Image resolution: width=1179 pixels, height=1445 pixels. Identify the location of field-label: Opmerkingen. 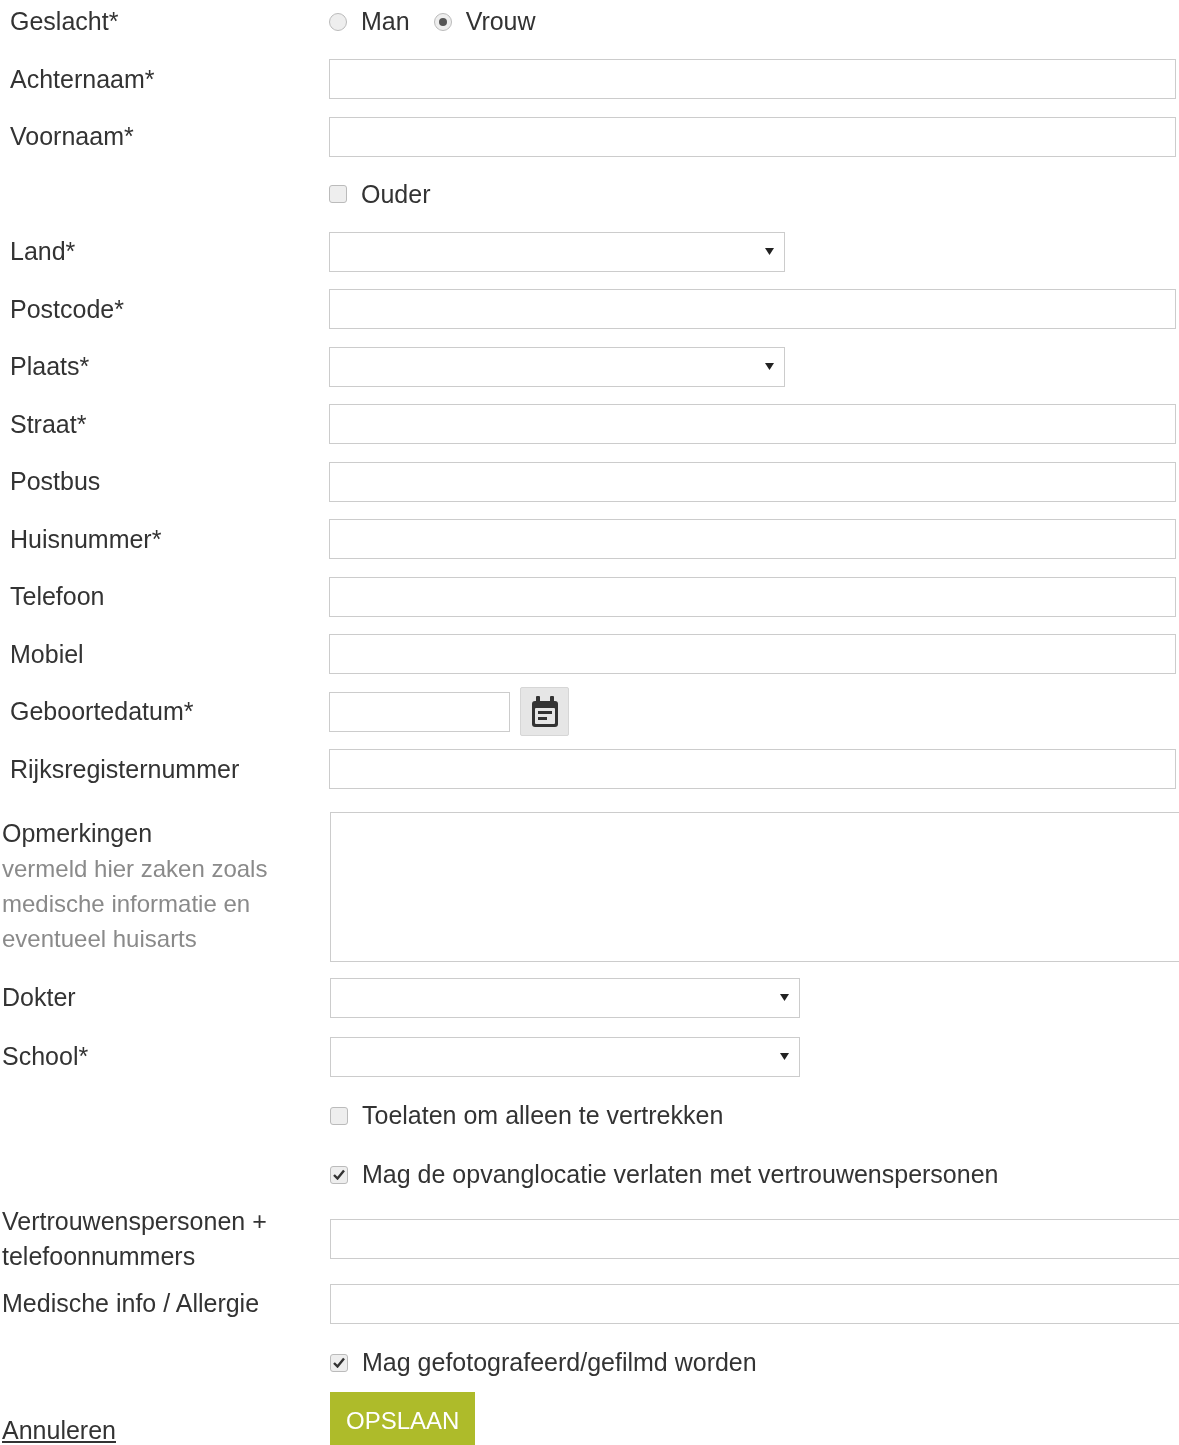
(78, 833).